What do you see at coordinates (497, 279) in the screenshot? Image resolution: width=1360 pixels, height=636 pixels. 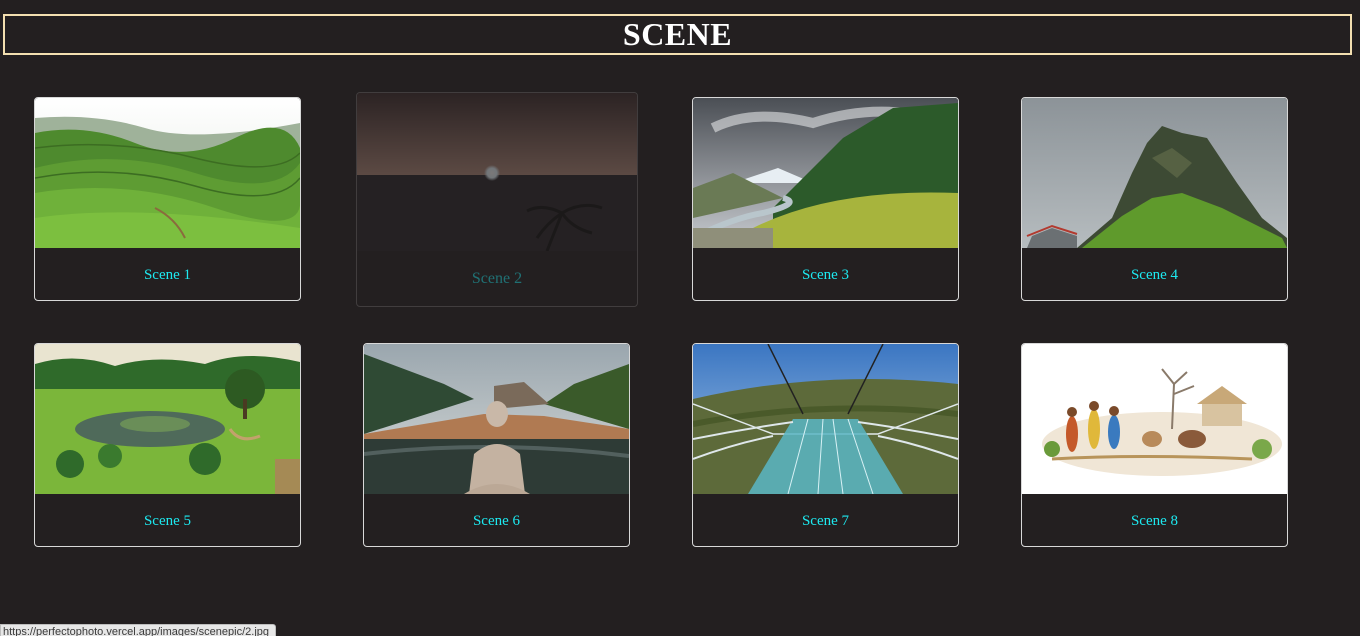 I see `scene-caption: Scene 2` at bounding box center [497, 279].